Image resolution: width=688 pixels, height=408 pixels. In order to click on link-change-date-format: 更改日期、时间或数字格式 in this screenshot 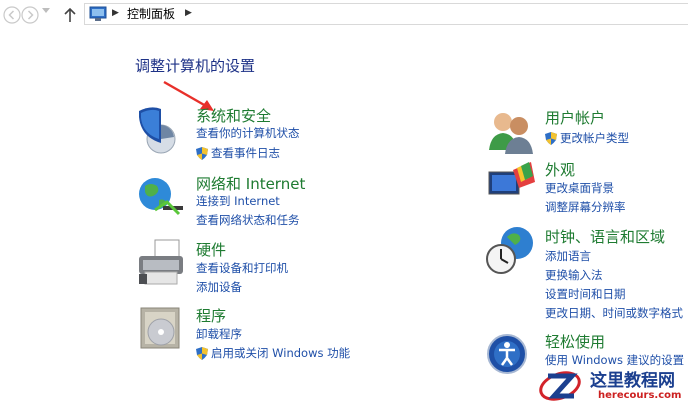, I will do `click(614, 313)`.